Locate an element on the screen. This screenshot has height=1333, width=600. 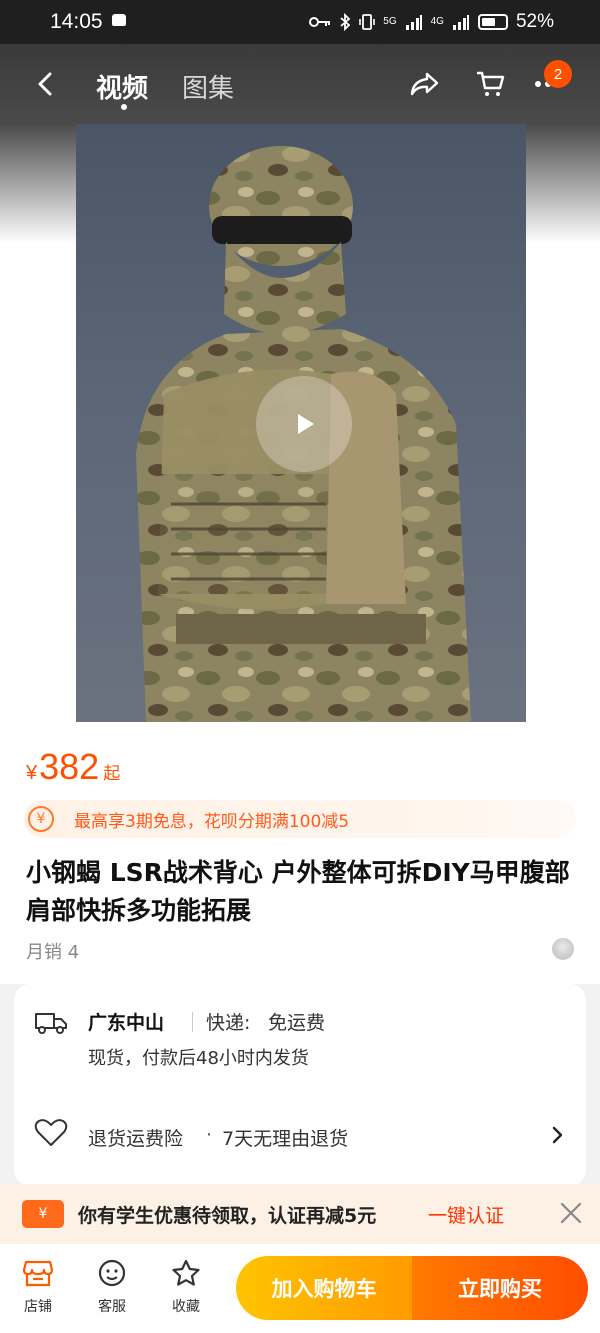
key-icon is located at coordinates (320, 22).